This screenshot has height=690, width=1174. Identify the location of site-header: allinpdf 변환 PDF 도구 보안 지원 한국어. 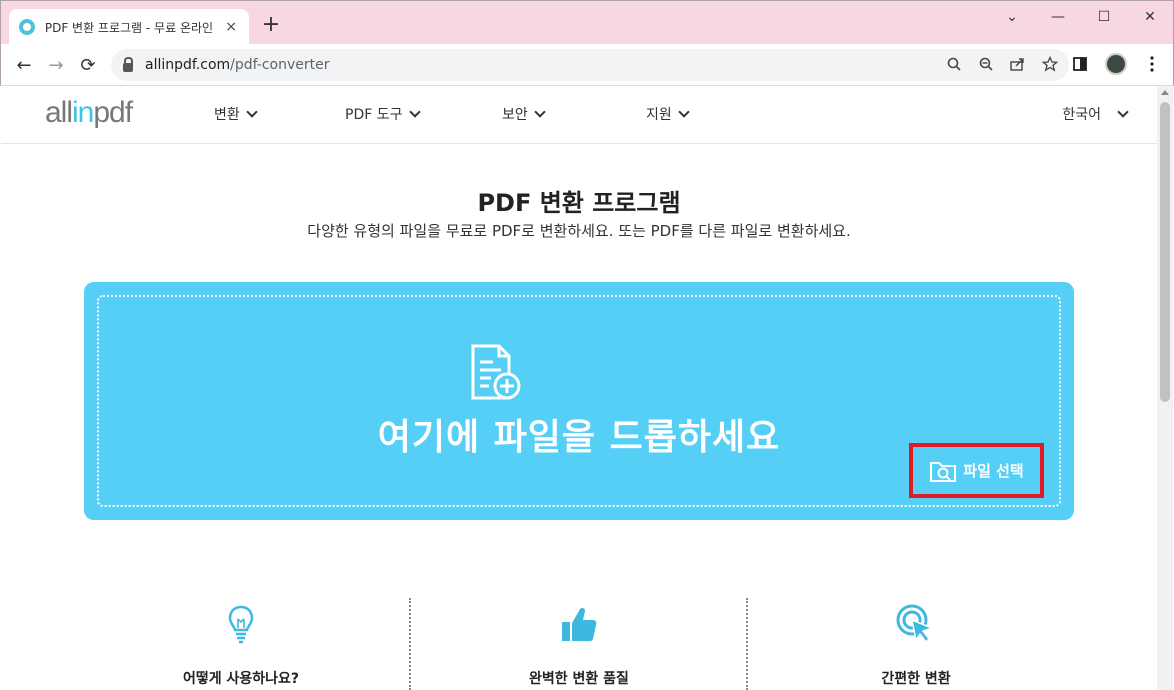
(579, 115).